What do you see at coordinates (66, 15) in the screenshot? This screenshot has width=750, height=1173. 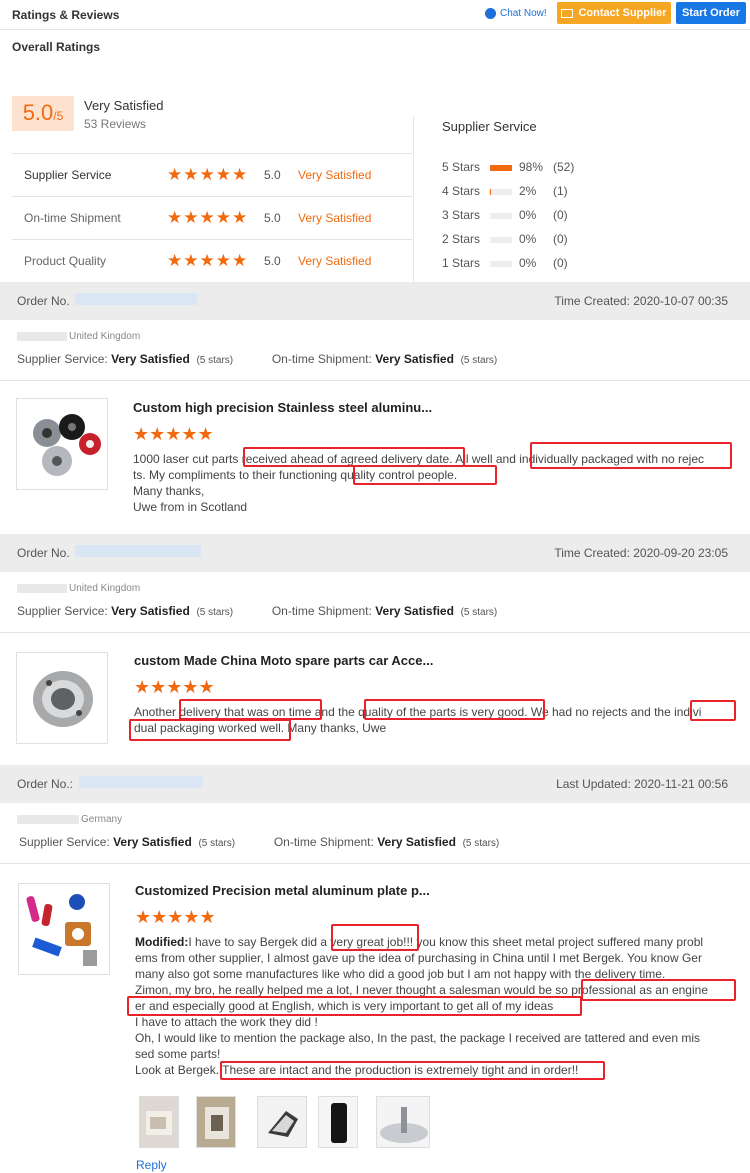 I see `page-title: Ratings & Reviews` at bounding box center [66, 15].